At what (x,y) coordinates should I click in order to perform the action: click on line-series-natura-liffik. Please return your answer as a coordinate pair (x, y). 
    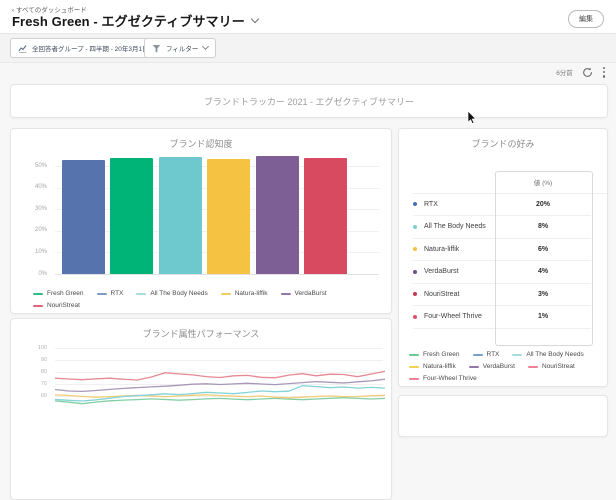
    Looking at the image, I should click on (220, 396).